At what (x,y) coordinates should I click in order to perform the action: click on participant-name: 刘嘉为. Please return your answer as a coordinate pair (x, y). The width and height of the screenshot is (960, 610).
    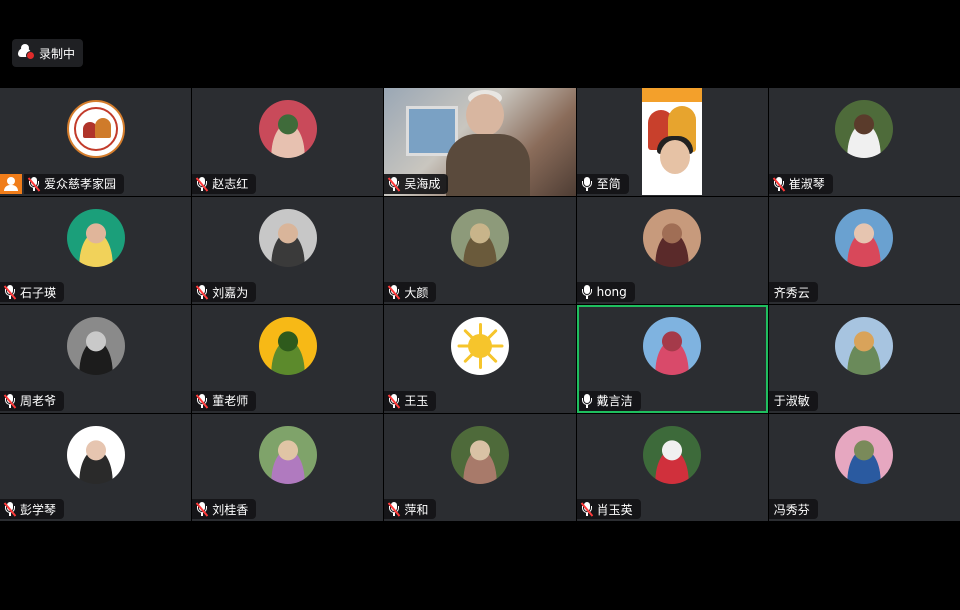
    Looking at the image, I should click on (230, 292).